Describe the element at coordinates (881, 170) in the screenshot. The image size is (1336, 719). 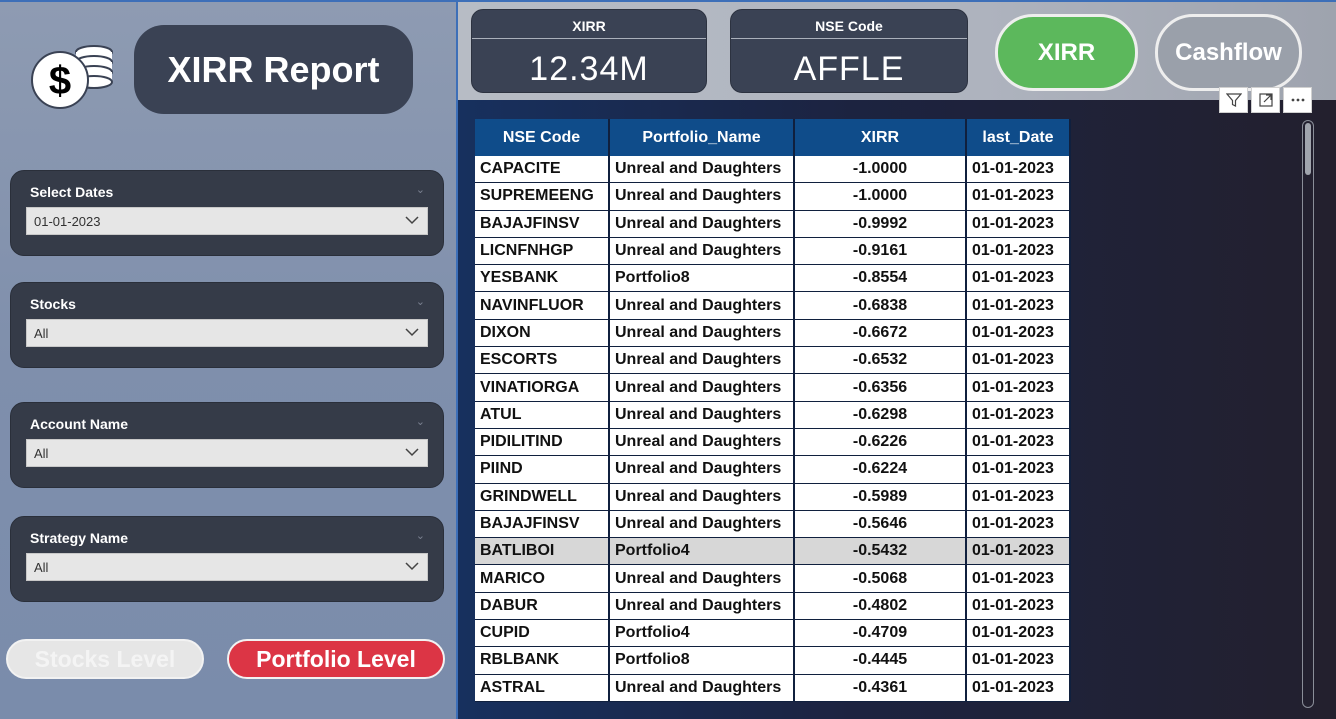
I see `table-cell: -1.0000` at that location.